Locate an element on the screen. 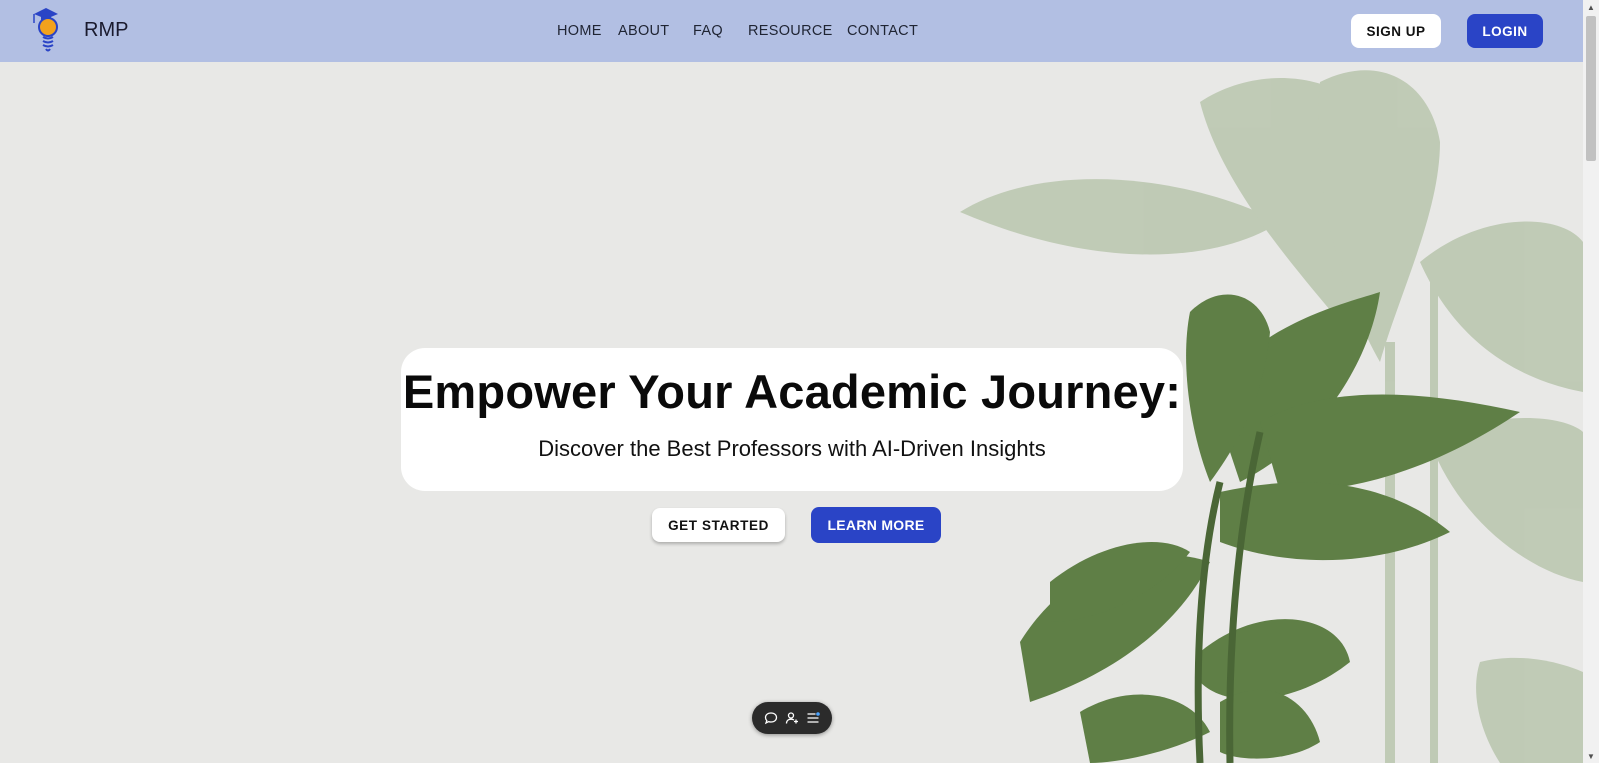 This screenshot has height=763, width=1599. comment-icon is located at coordinates (771, 718).